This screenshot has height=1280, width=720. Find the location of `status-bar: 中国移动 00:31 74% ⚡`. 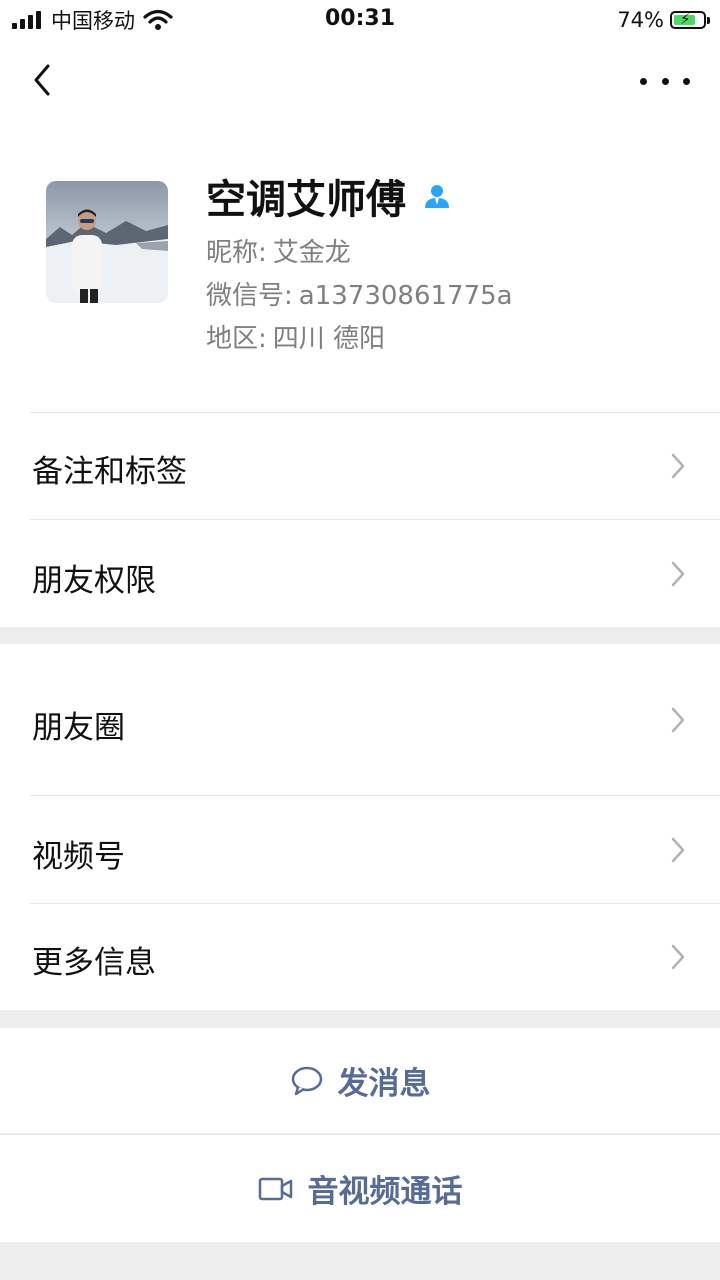

status-bar: 中国移动 00:31 74% ⚡ is located at coordinates (360, 20).